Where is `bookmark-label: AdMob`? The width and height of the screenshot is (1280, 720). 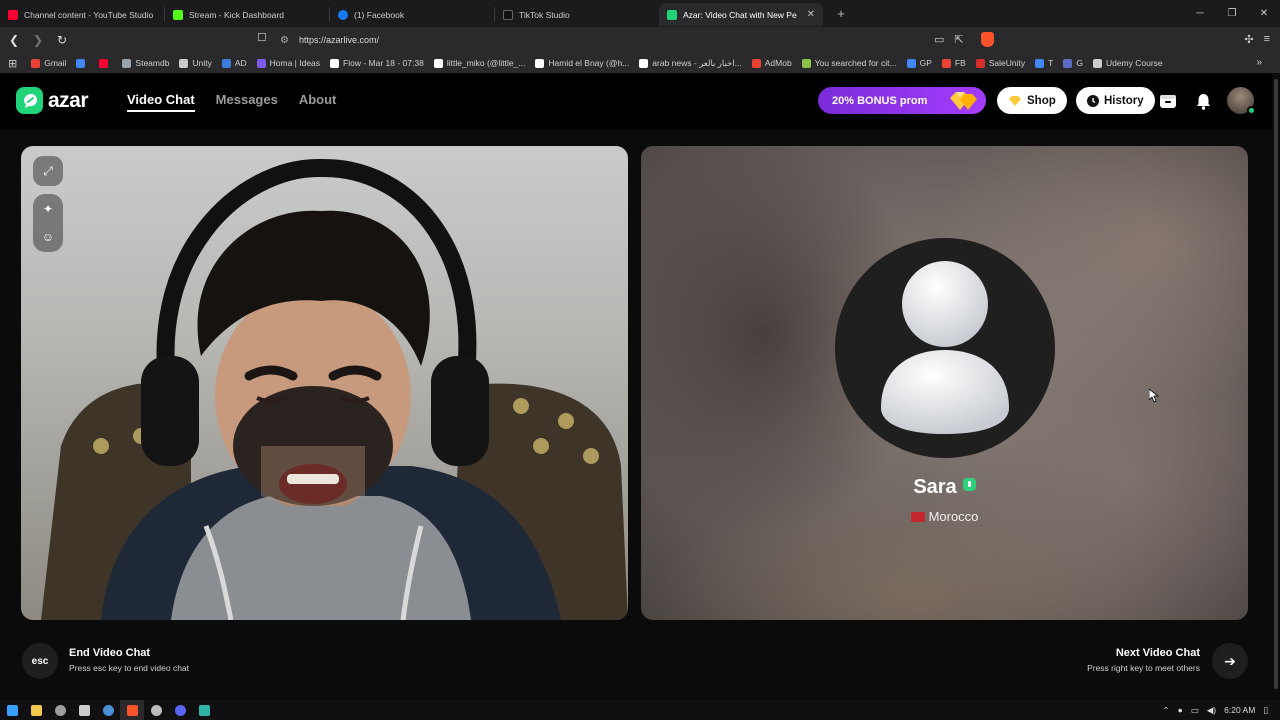
bookmark-label: AdMob is located at coordinates (778, 63).